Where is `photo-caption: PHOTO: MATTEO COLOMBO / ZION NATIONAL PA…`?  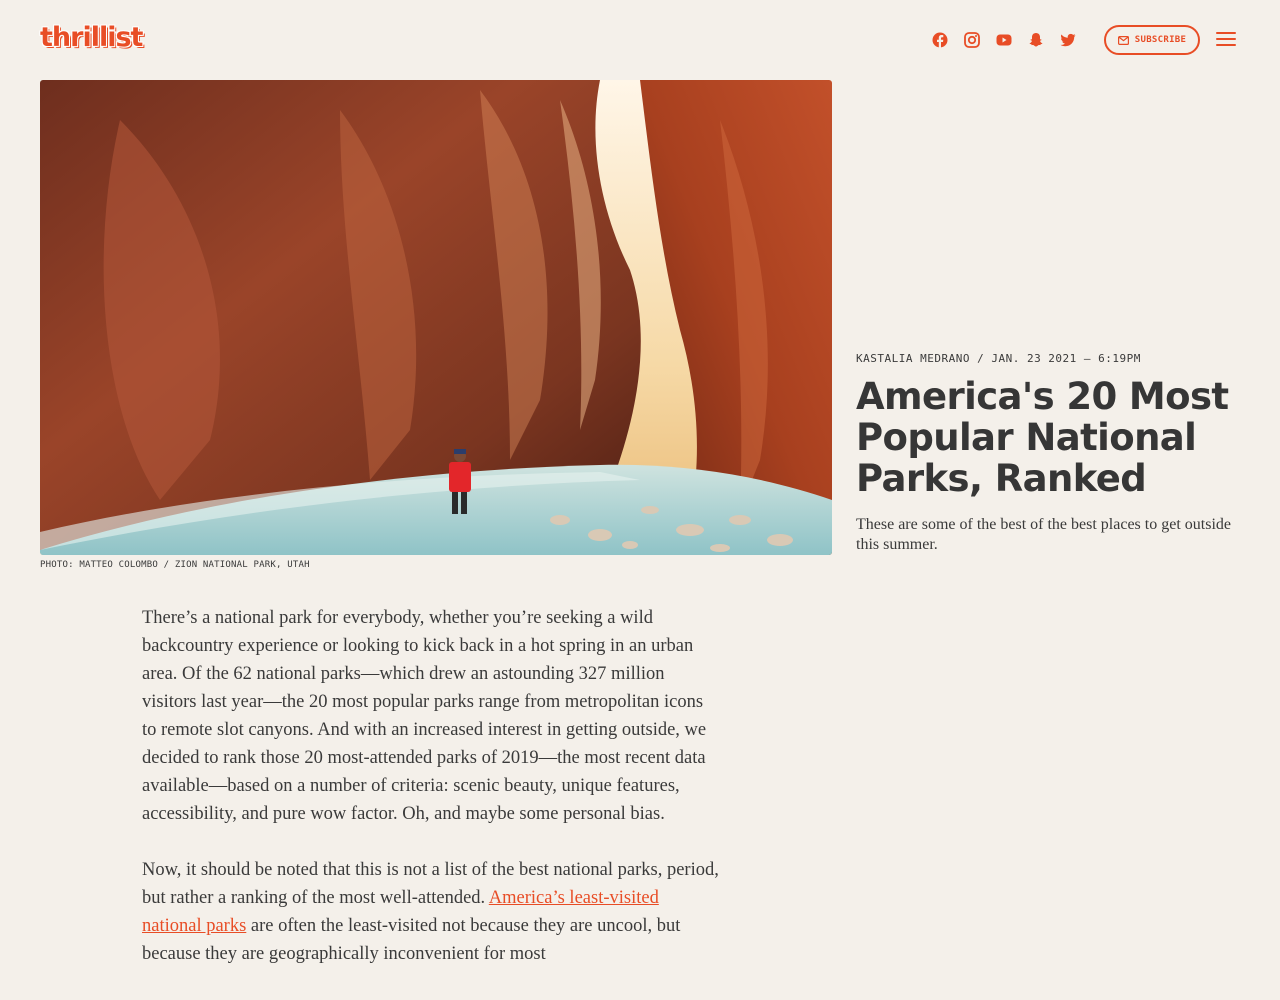 photo-caption: PHOTO: MATTEO COLOMBO / ZION NATIONAL PA… is located at coordinates (175, 565).